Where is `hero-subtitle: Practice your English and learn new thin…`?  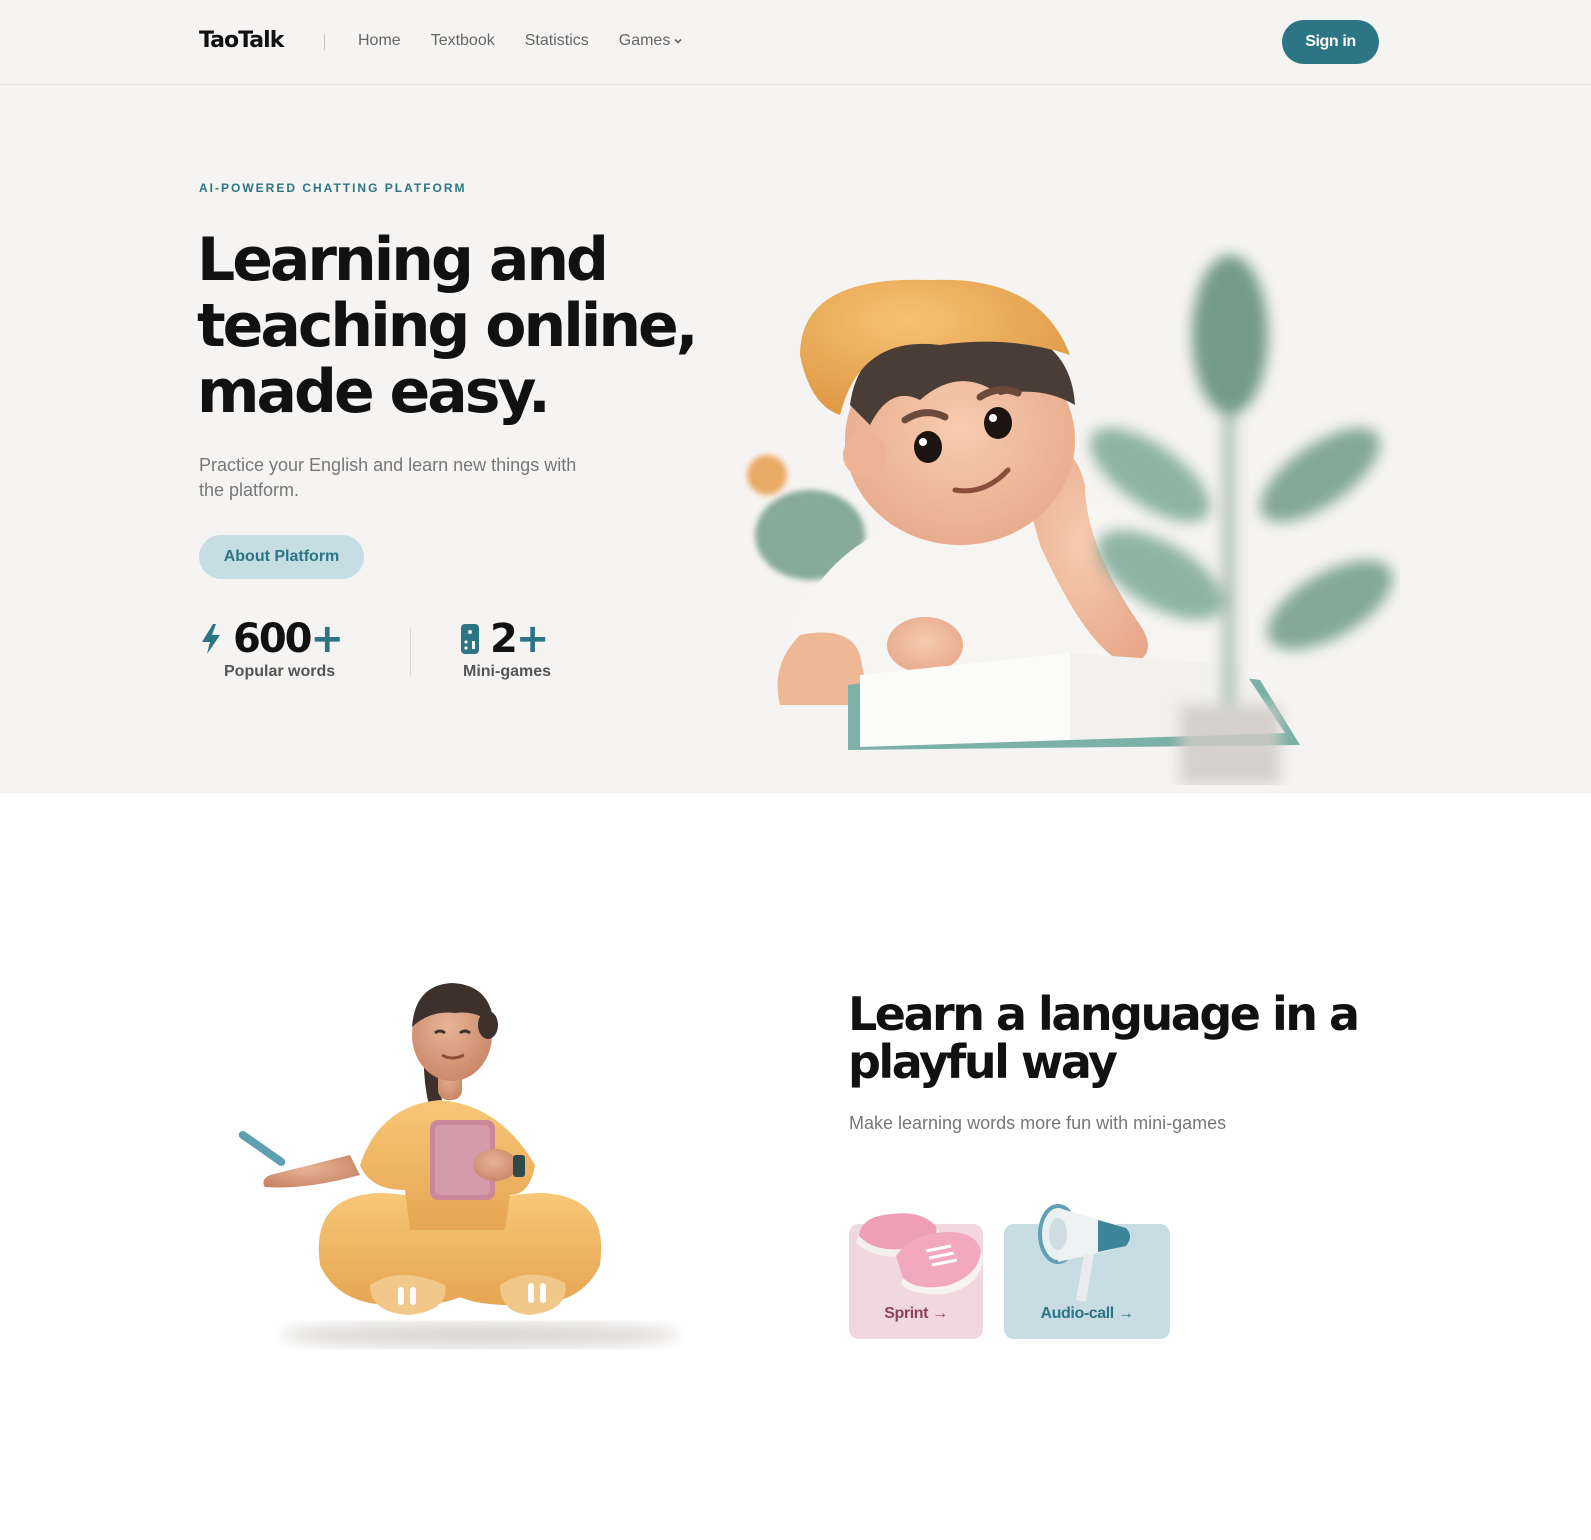
hero-subtitle: Practice your English and learn new thin… is located at coordinates (388, 477).